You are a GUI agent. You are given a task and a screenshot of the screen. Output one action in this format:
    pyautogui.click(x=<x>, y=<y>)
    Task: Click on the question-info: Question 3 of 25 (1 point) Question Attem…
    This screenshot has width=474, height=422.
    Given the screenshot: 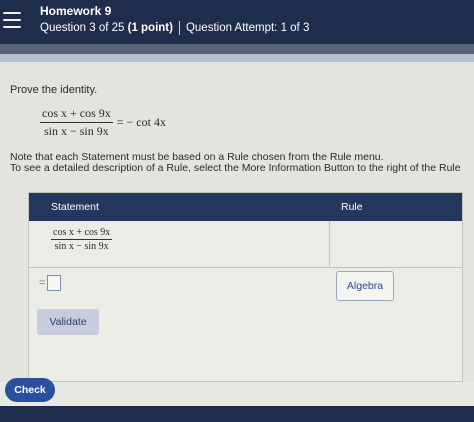 What is the action you would take?
    pyautogui.click(x=174, y=28)
    